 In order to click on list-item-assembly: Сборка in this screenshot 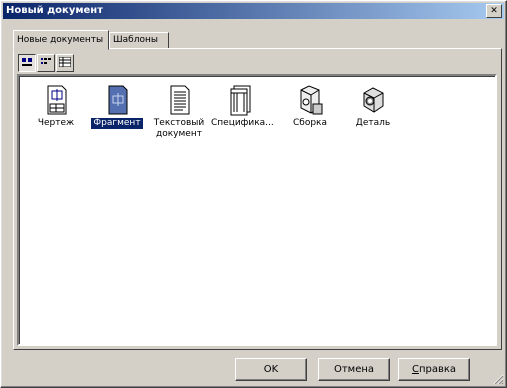, I will do `click(310, 106)`.